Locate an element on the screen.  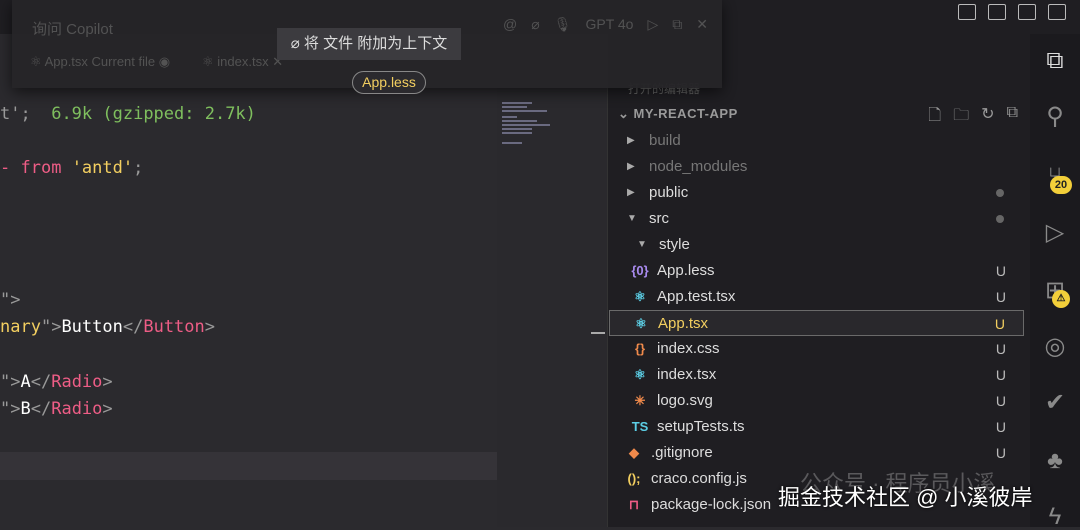
item-label: src is located at coordinates (659, 218).